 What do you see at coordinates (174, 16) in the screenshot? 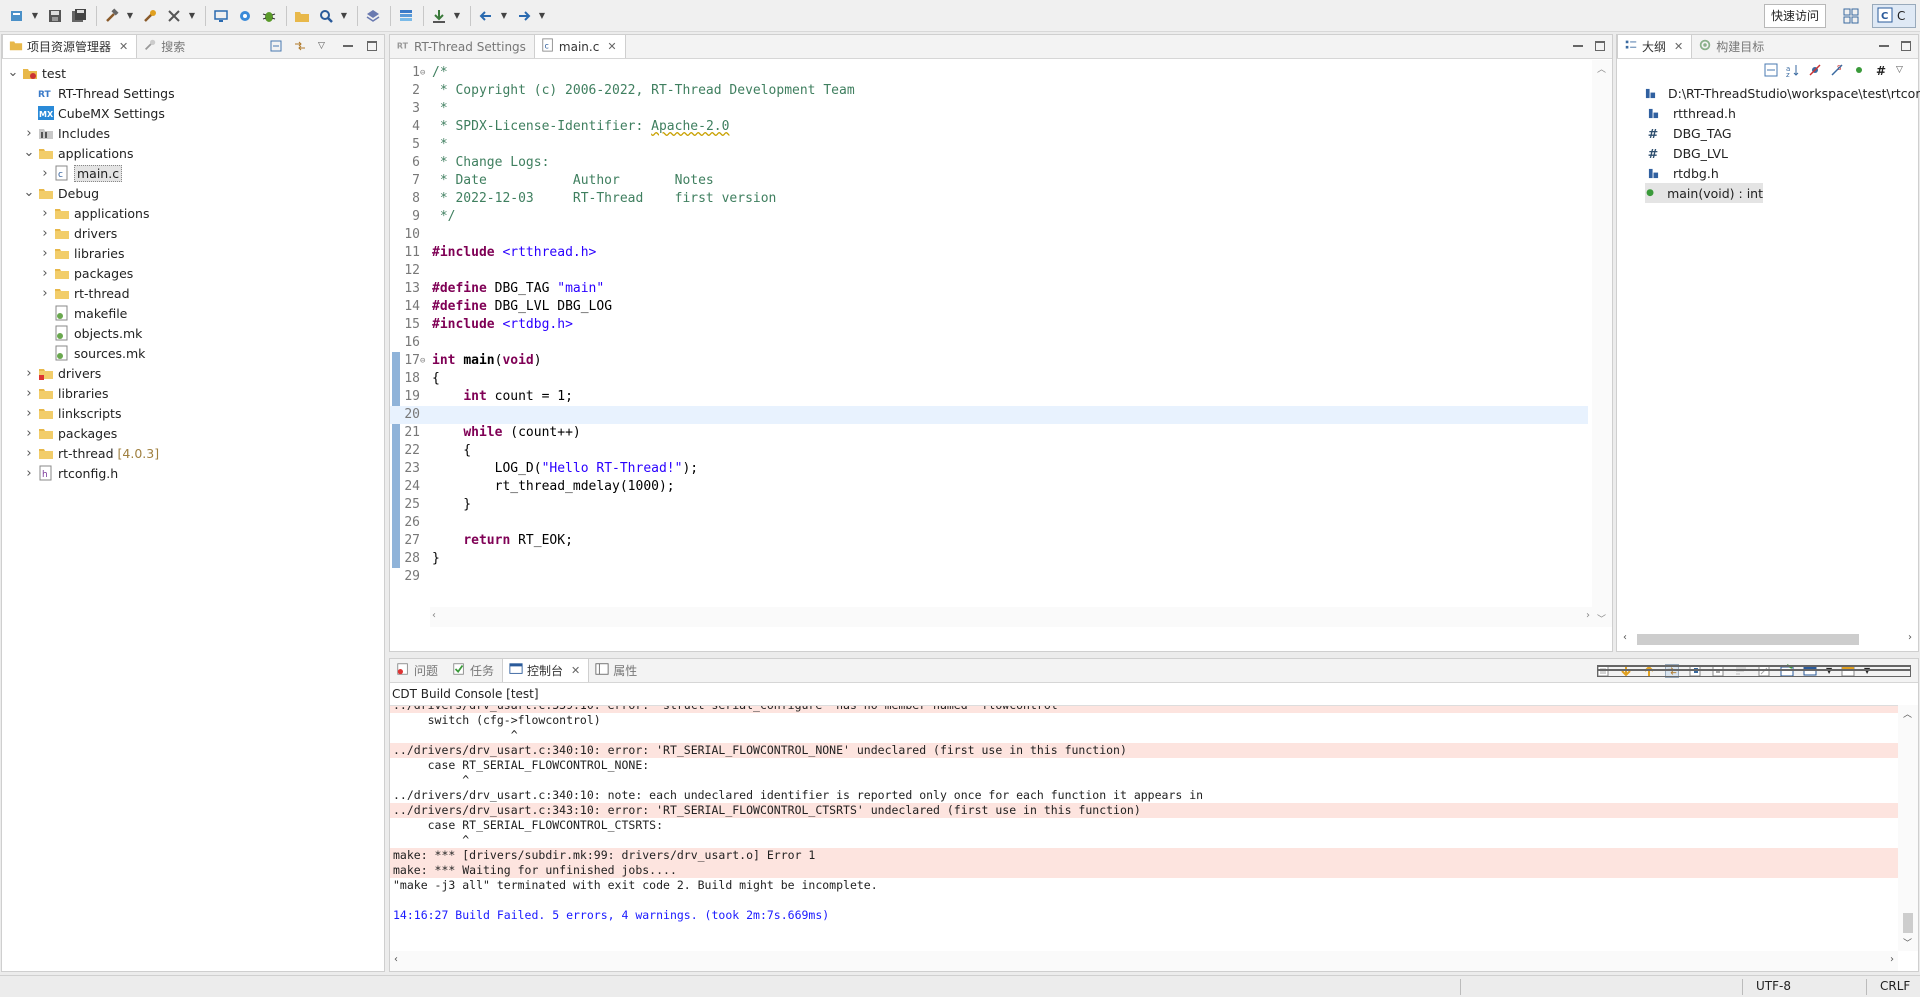
I see `tools-icon` at bounding box center [174, 16].